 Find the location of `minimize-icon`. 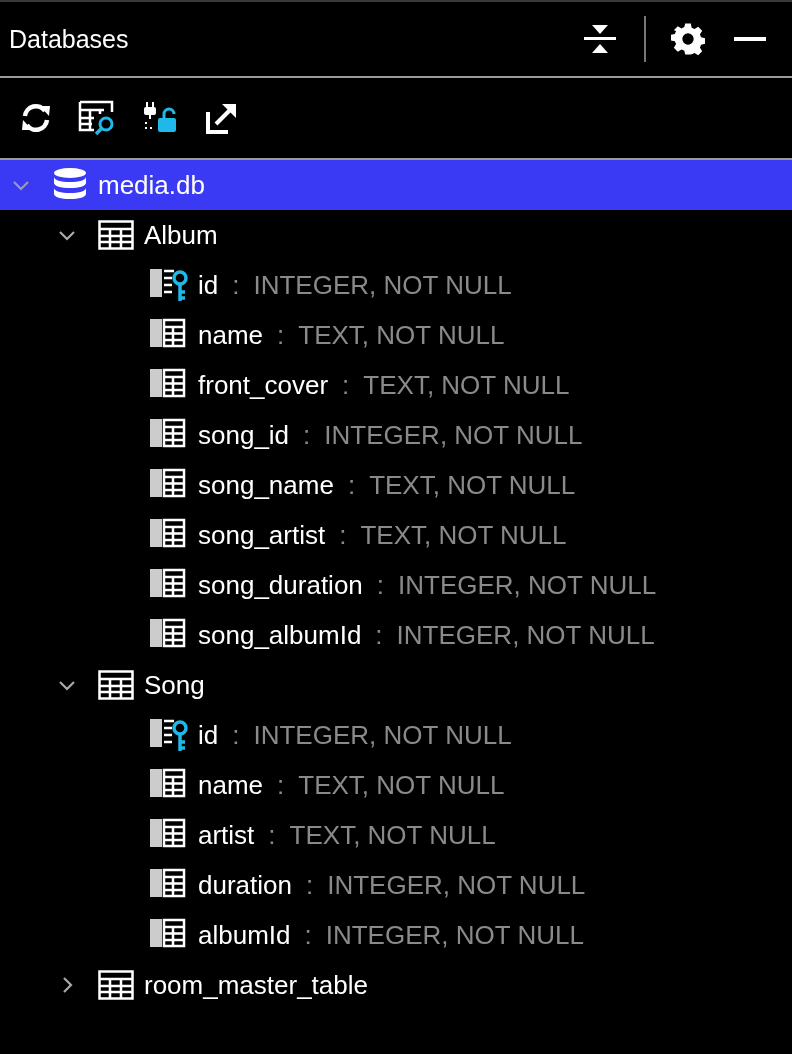

minimize-icon is located at coordinates (750, 39).